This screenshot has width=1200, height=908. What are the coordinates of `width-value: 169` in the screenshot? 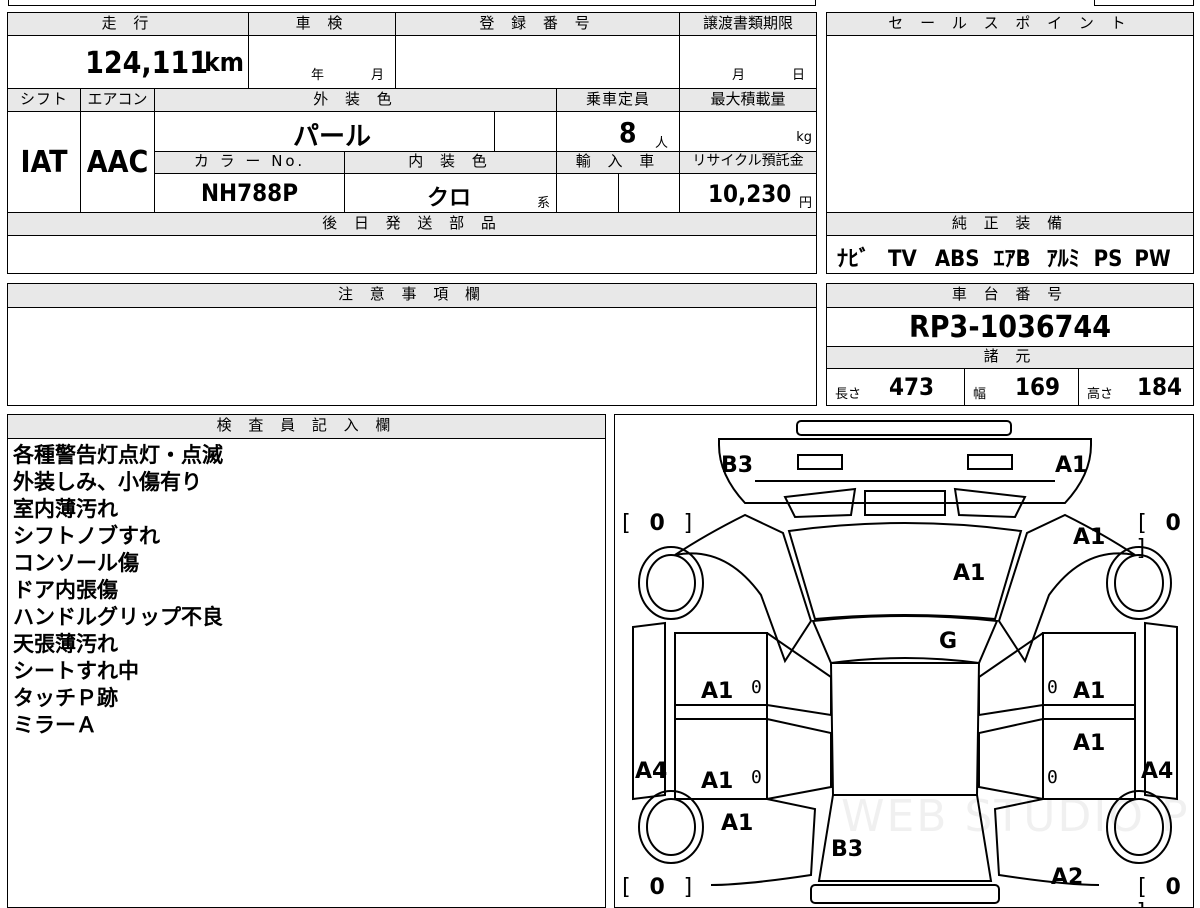 It's located at (1038, 387).